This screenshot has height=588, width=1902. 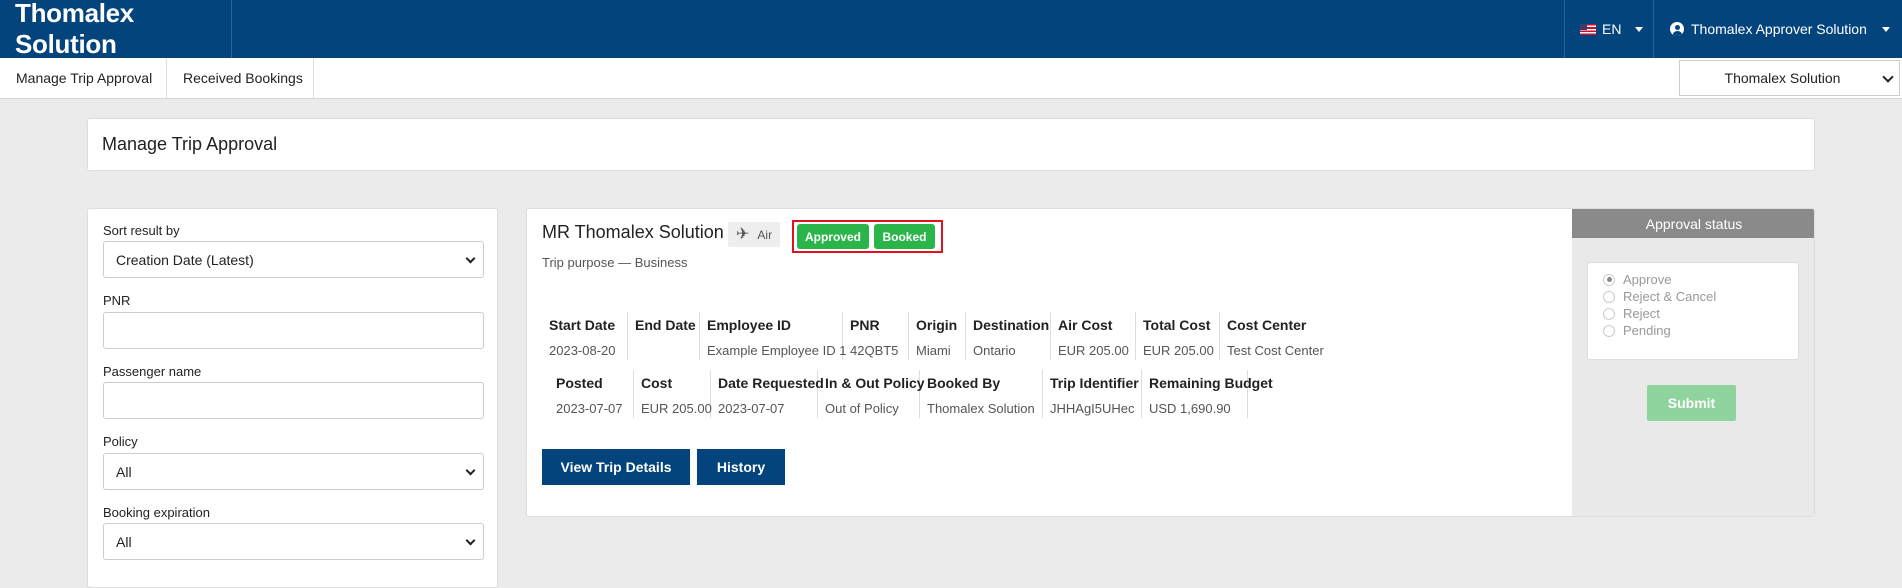 I want to click on detail-value: 42QBT5, so click(x=874, y=350).